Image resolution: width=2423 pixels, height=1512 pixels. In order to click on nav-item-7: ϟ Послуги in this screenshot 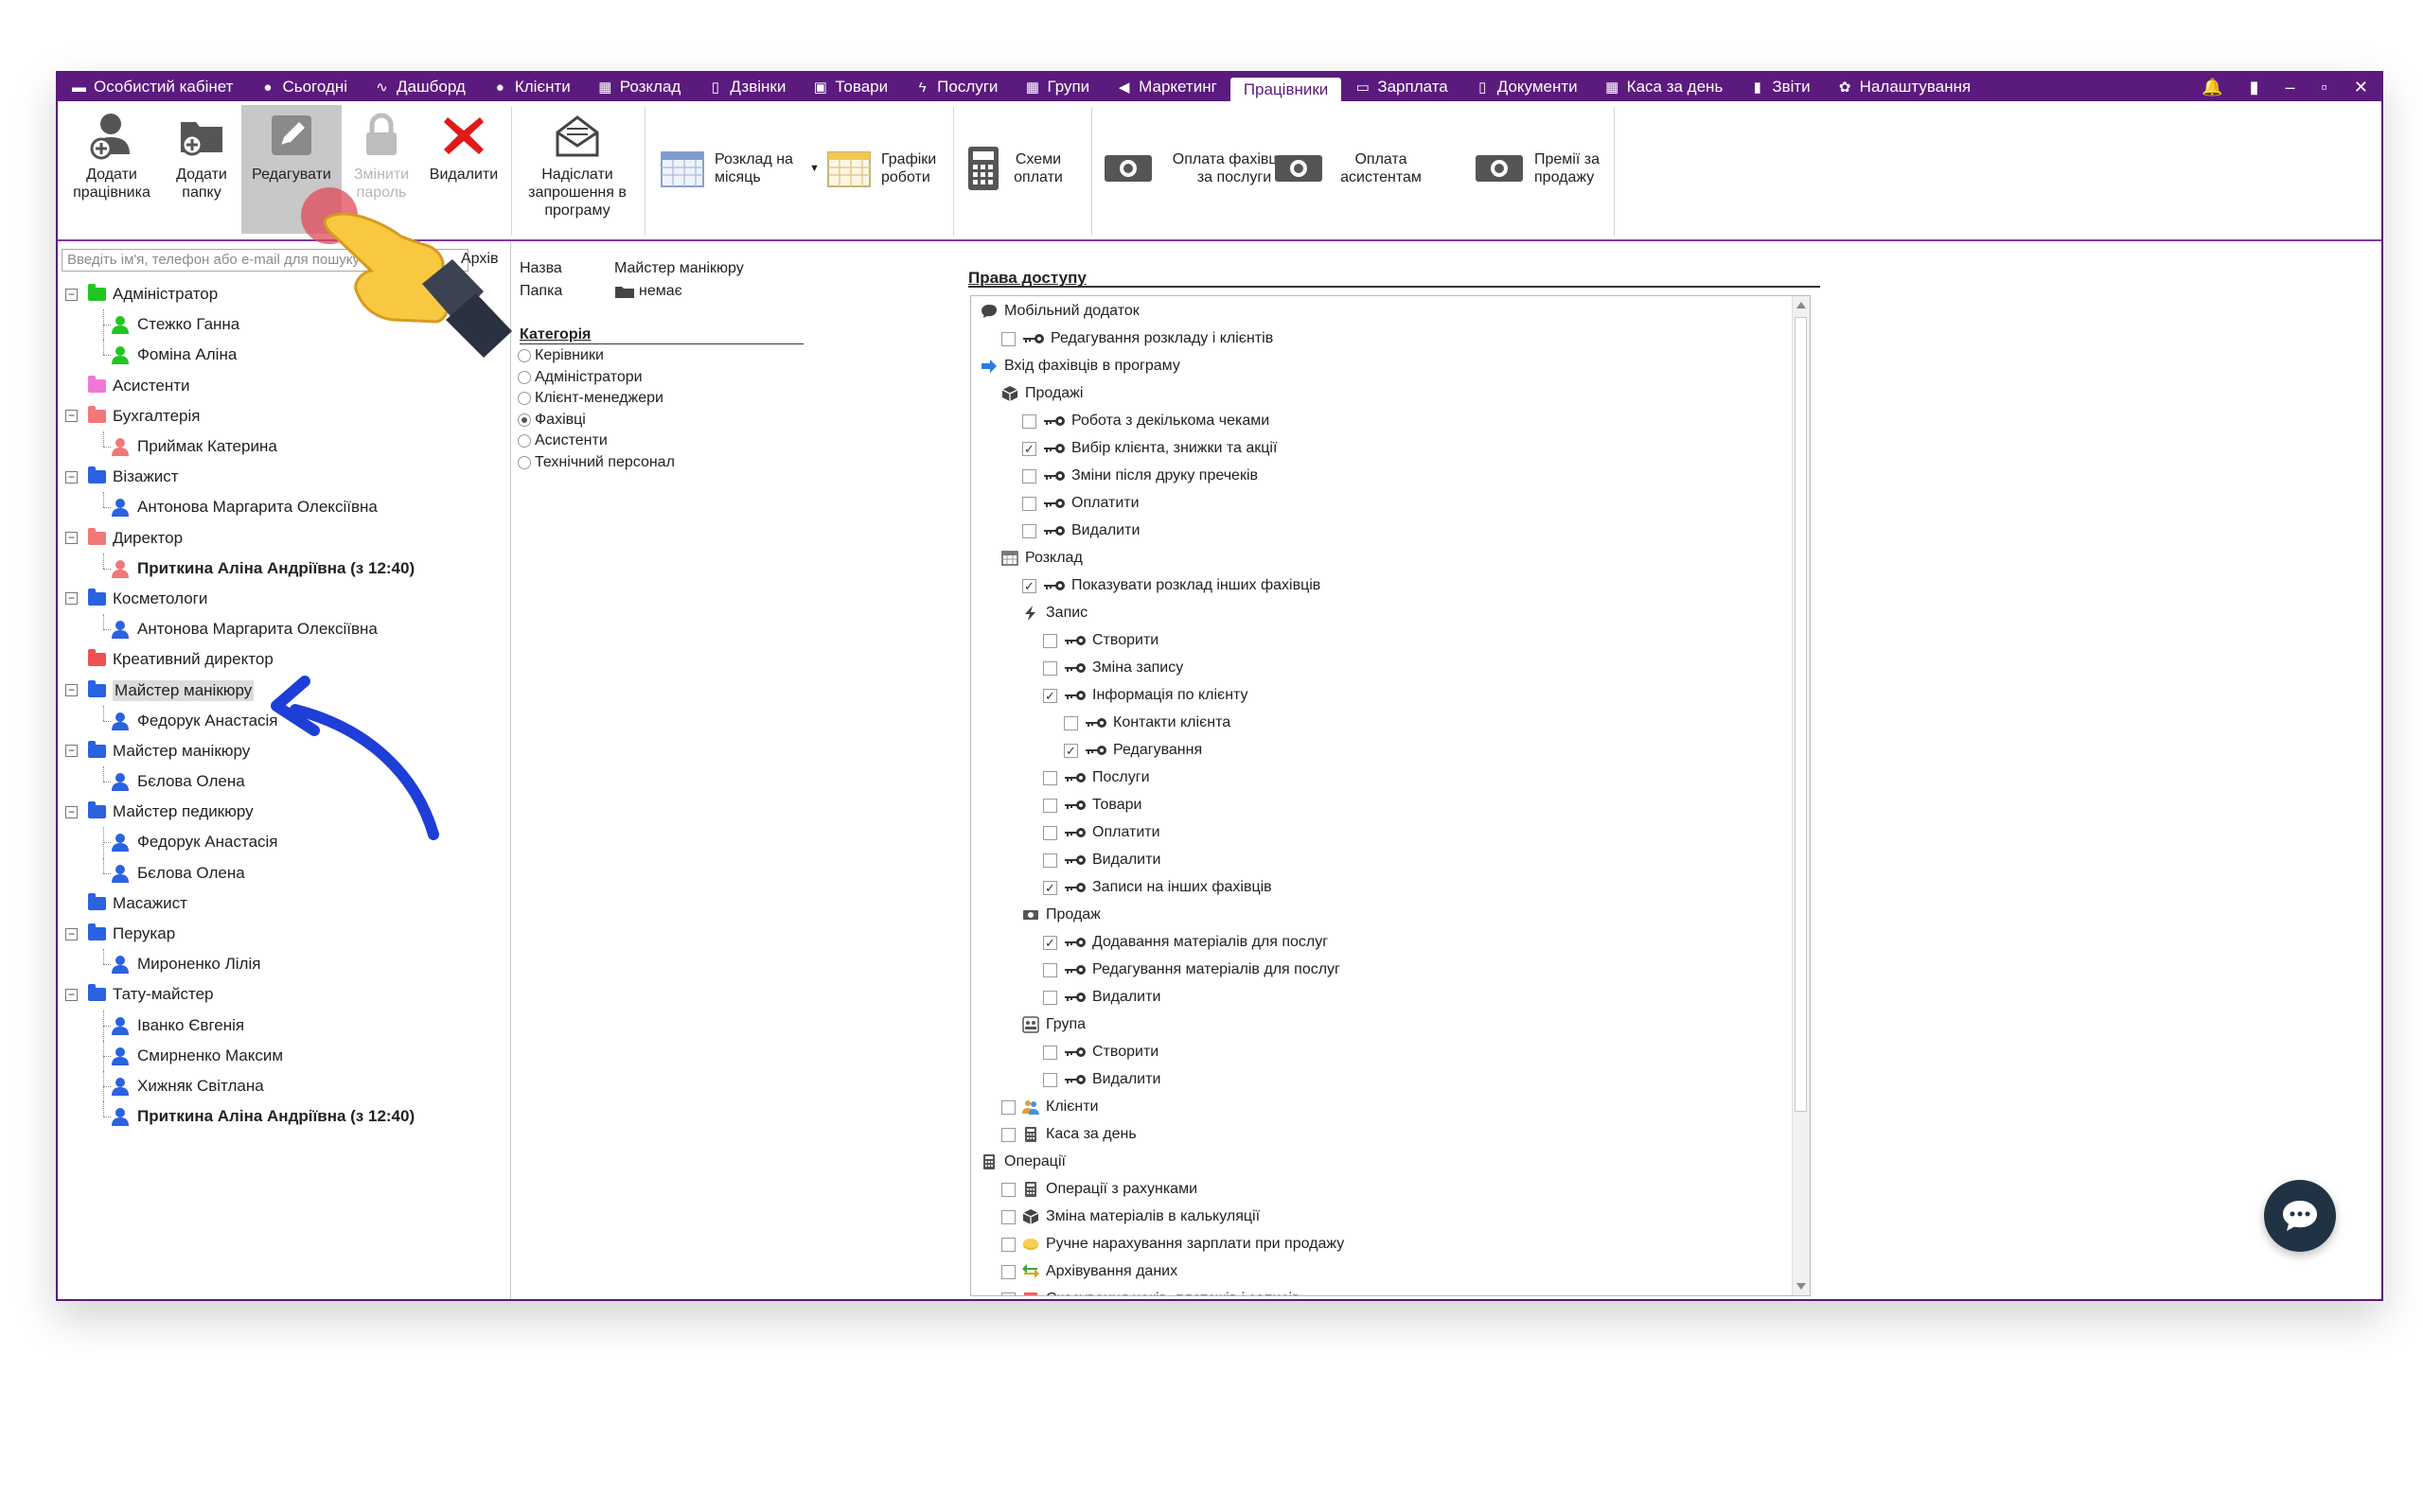, I will do `click(956, 87)`.